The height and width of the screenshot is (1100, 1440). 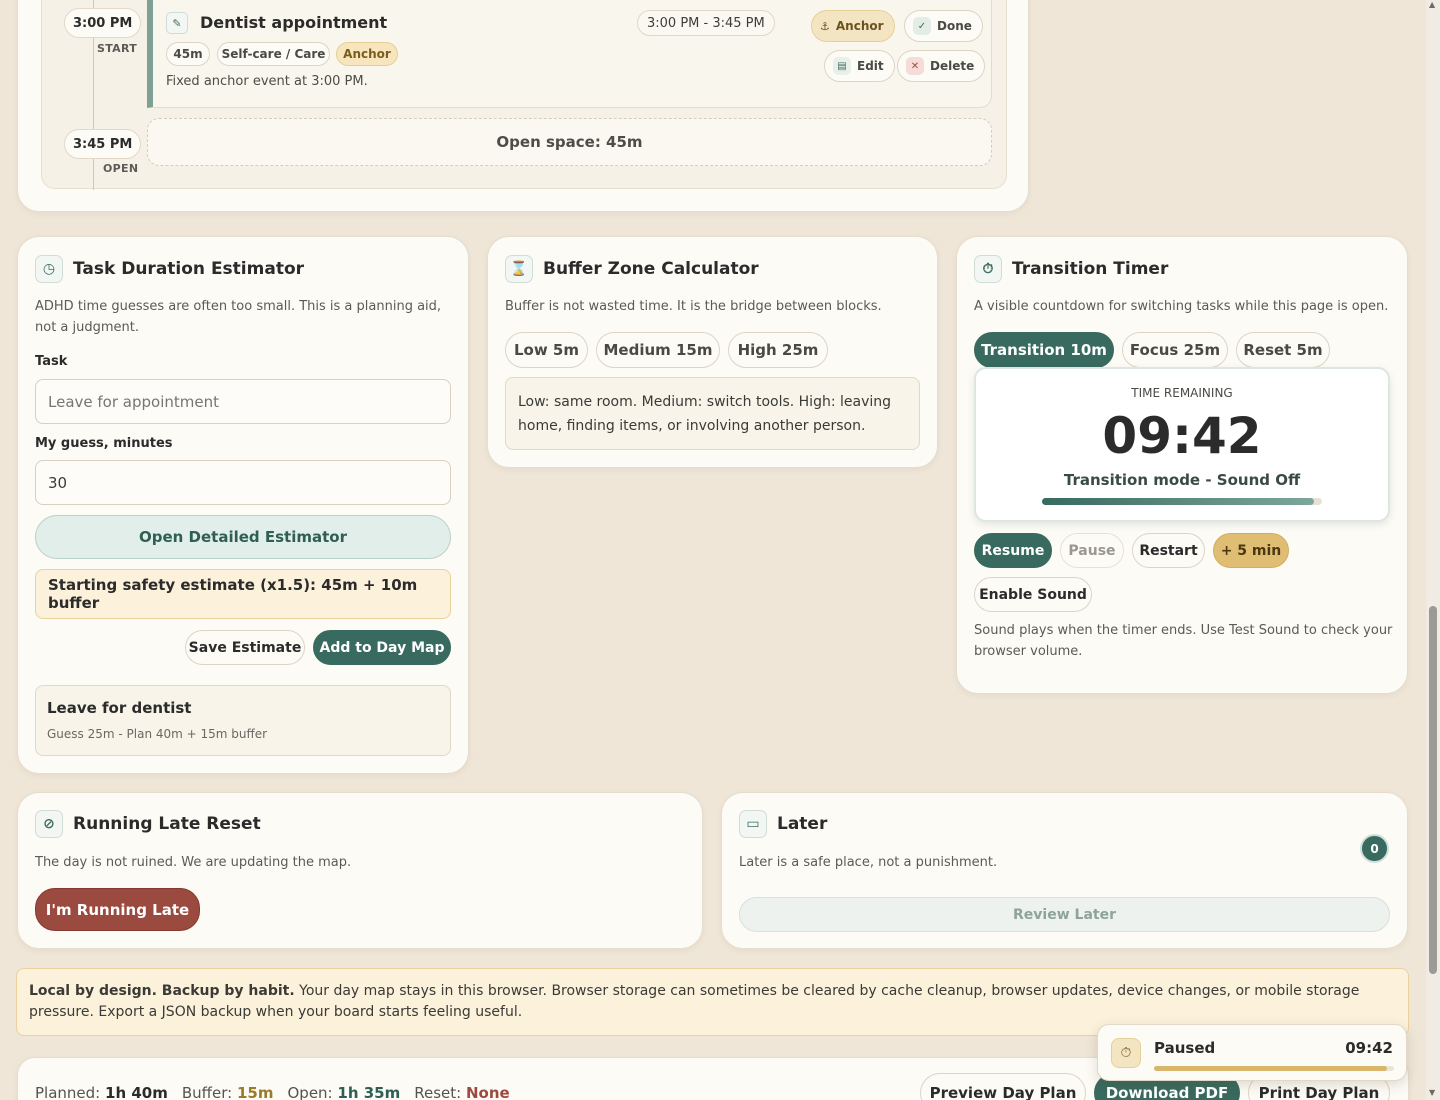 I want to click on anchor-button: ⚓ Anchor, so click(x=853, y=26).